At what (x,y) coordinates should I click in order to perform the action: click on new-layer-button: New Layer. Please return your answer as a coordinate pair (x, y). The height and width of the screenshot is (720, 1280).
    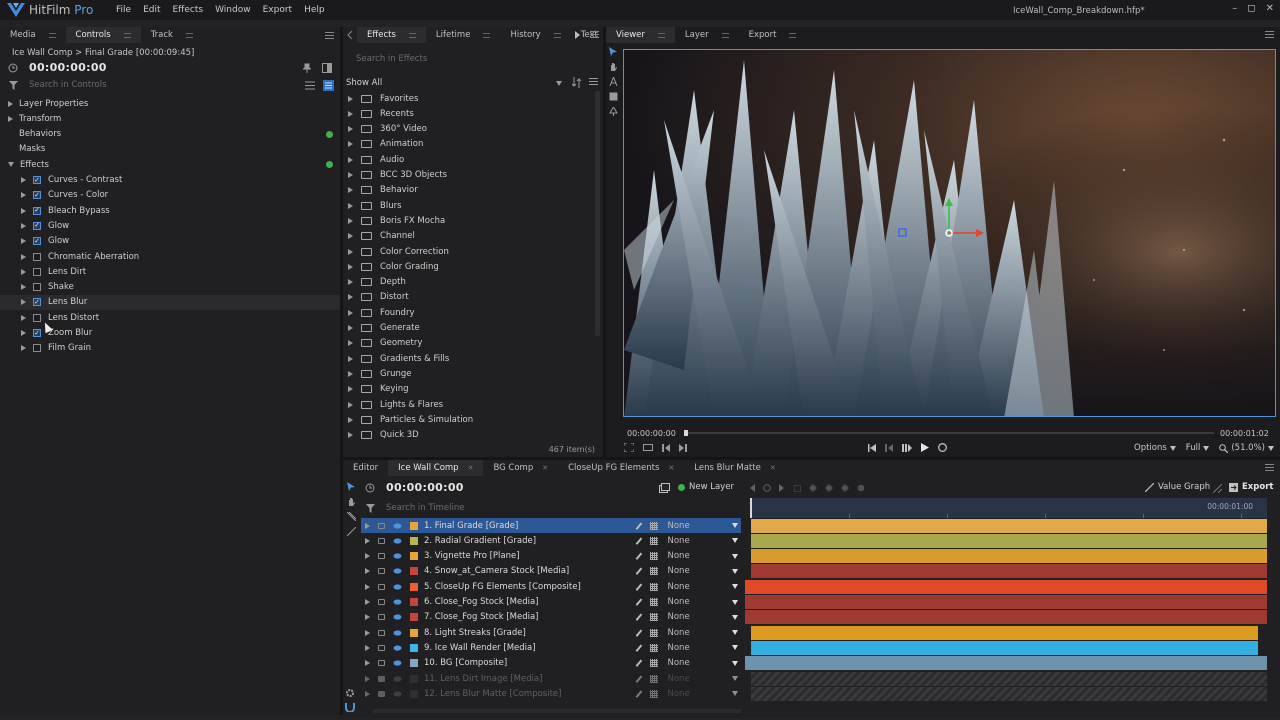
    Looking at the image, I should click on (706, 487).